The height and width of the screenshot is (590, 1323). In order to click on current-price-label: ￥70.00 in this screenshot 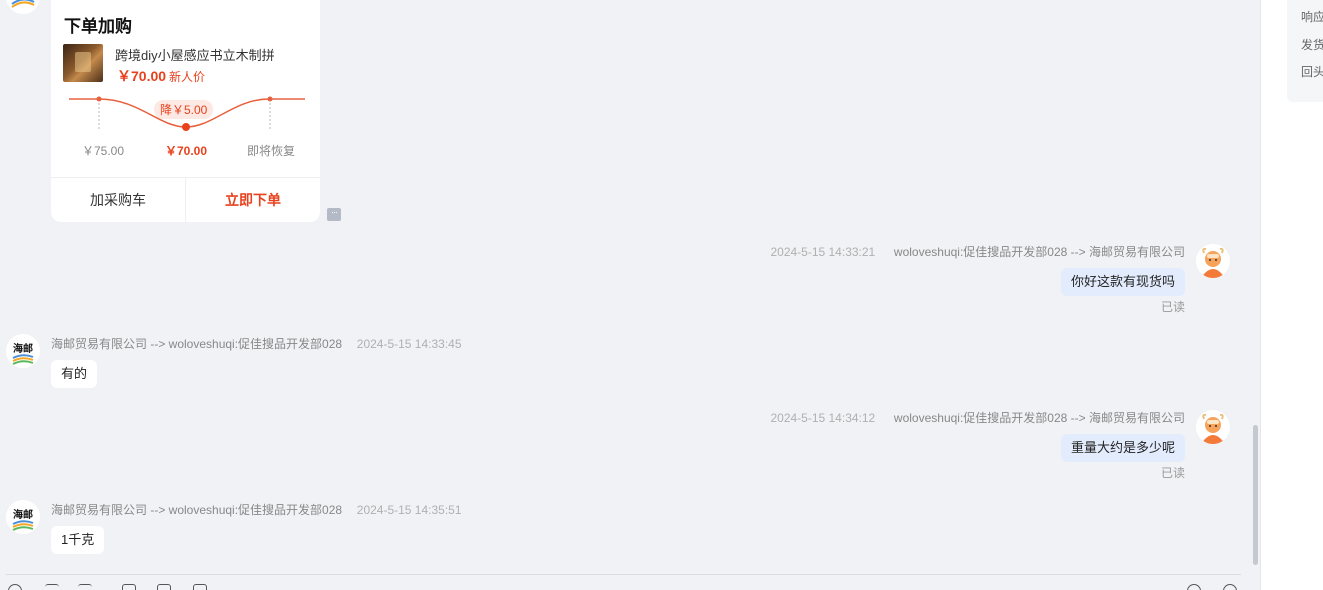, I will do `click(186, 151)`.